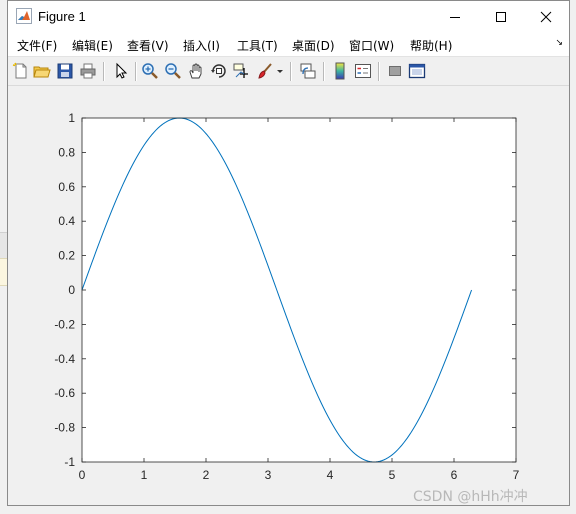 This screenshot has height=514, width=576. I want to click on menu-desktop: 桌面(D), so click(313, 45).